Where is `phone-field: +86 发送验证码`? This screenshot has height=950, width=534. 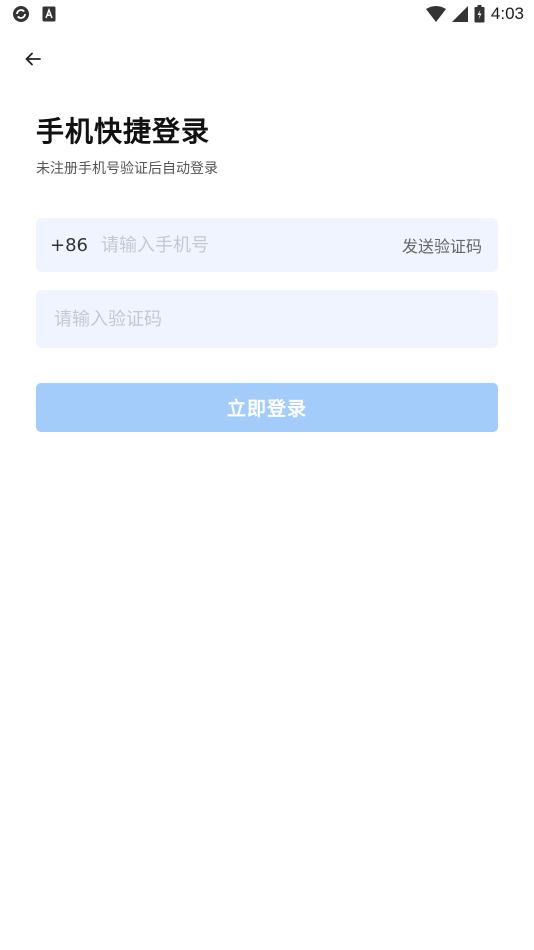 phone-field: +86 发送验证码 is located at coordinates (267, 245).